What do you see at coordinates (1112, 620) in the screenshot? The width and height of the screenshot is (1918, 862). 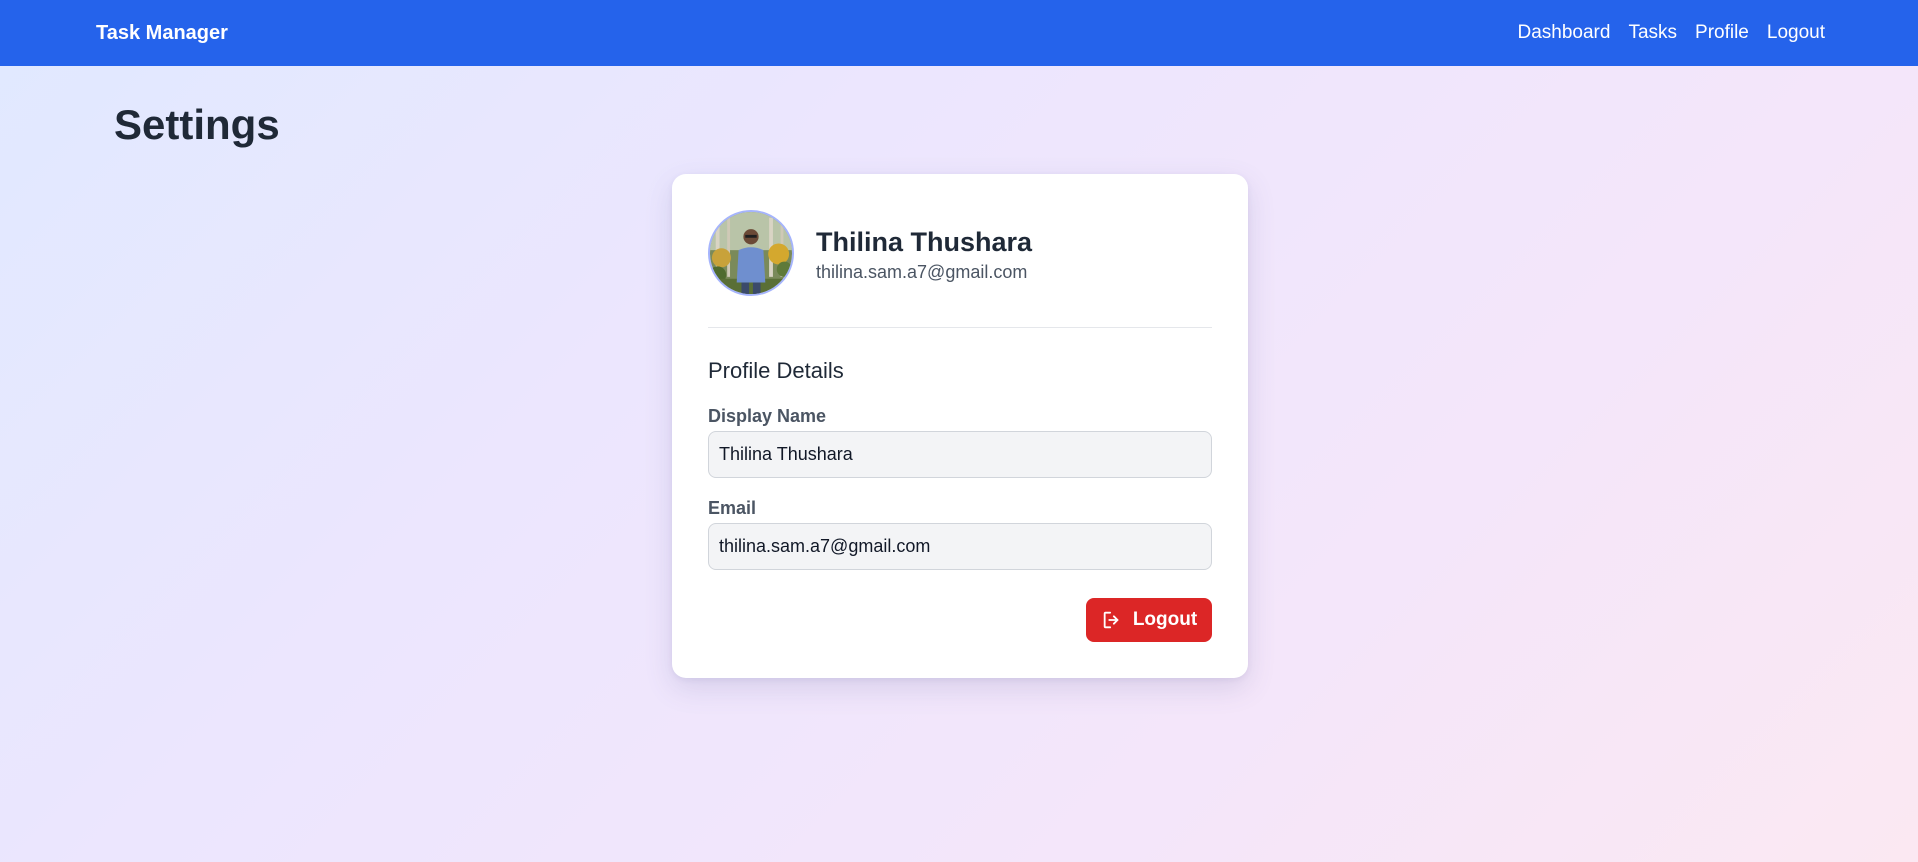 I see `logout-icon` at bounding box center [1112, 620].